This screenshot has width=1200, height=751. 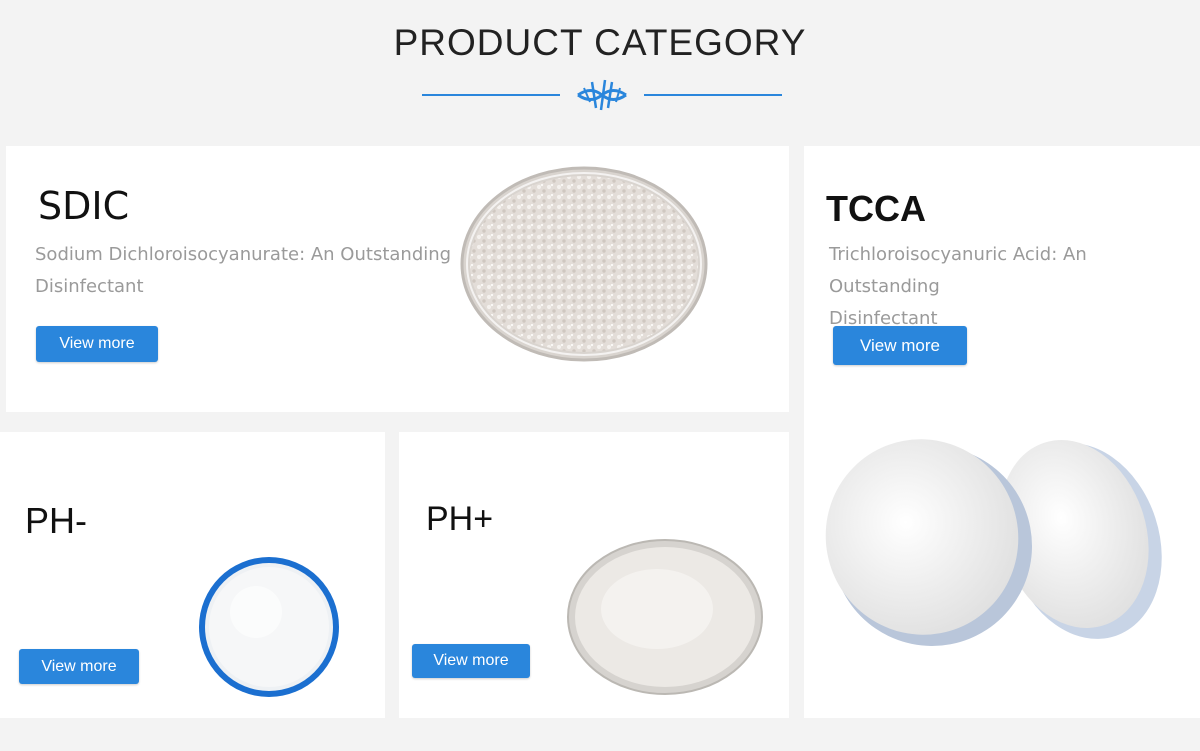 I want to click on product-card-ph-minus: PH- View more, so click(x=192, y=575).